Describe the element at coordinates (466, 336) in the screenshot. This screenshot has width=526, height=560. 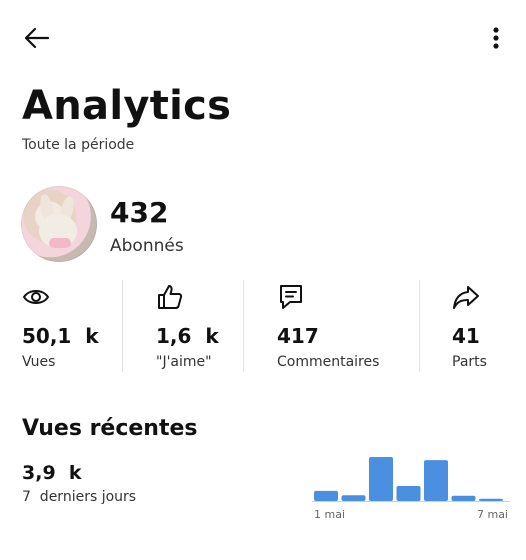
I see `stat-value: 41` at that location.